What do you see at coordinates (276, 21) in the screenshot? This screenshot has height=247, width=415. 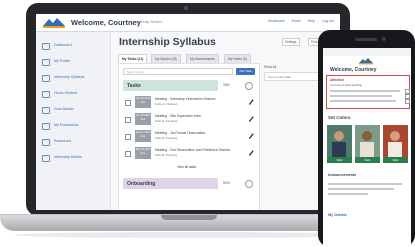 I see `header-link-bookmark: Bookmark` at bounding box center [276, 21].